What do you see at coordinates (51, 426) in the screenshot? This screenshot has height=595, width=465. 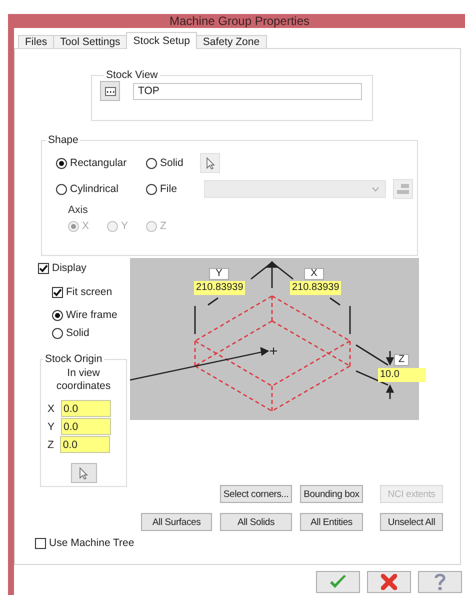 I see `axis-label: Y` at bounding box center [51, 426].